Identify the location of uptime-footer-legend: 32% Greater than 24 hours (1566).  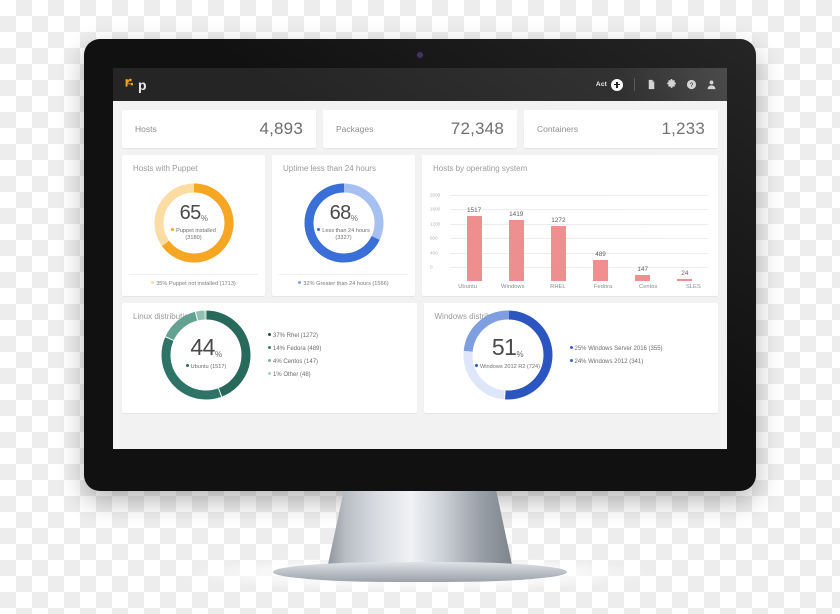
(343, 280).